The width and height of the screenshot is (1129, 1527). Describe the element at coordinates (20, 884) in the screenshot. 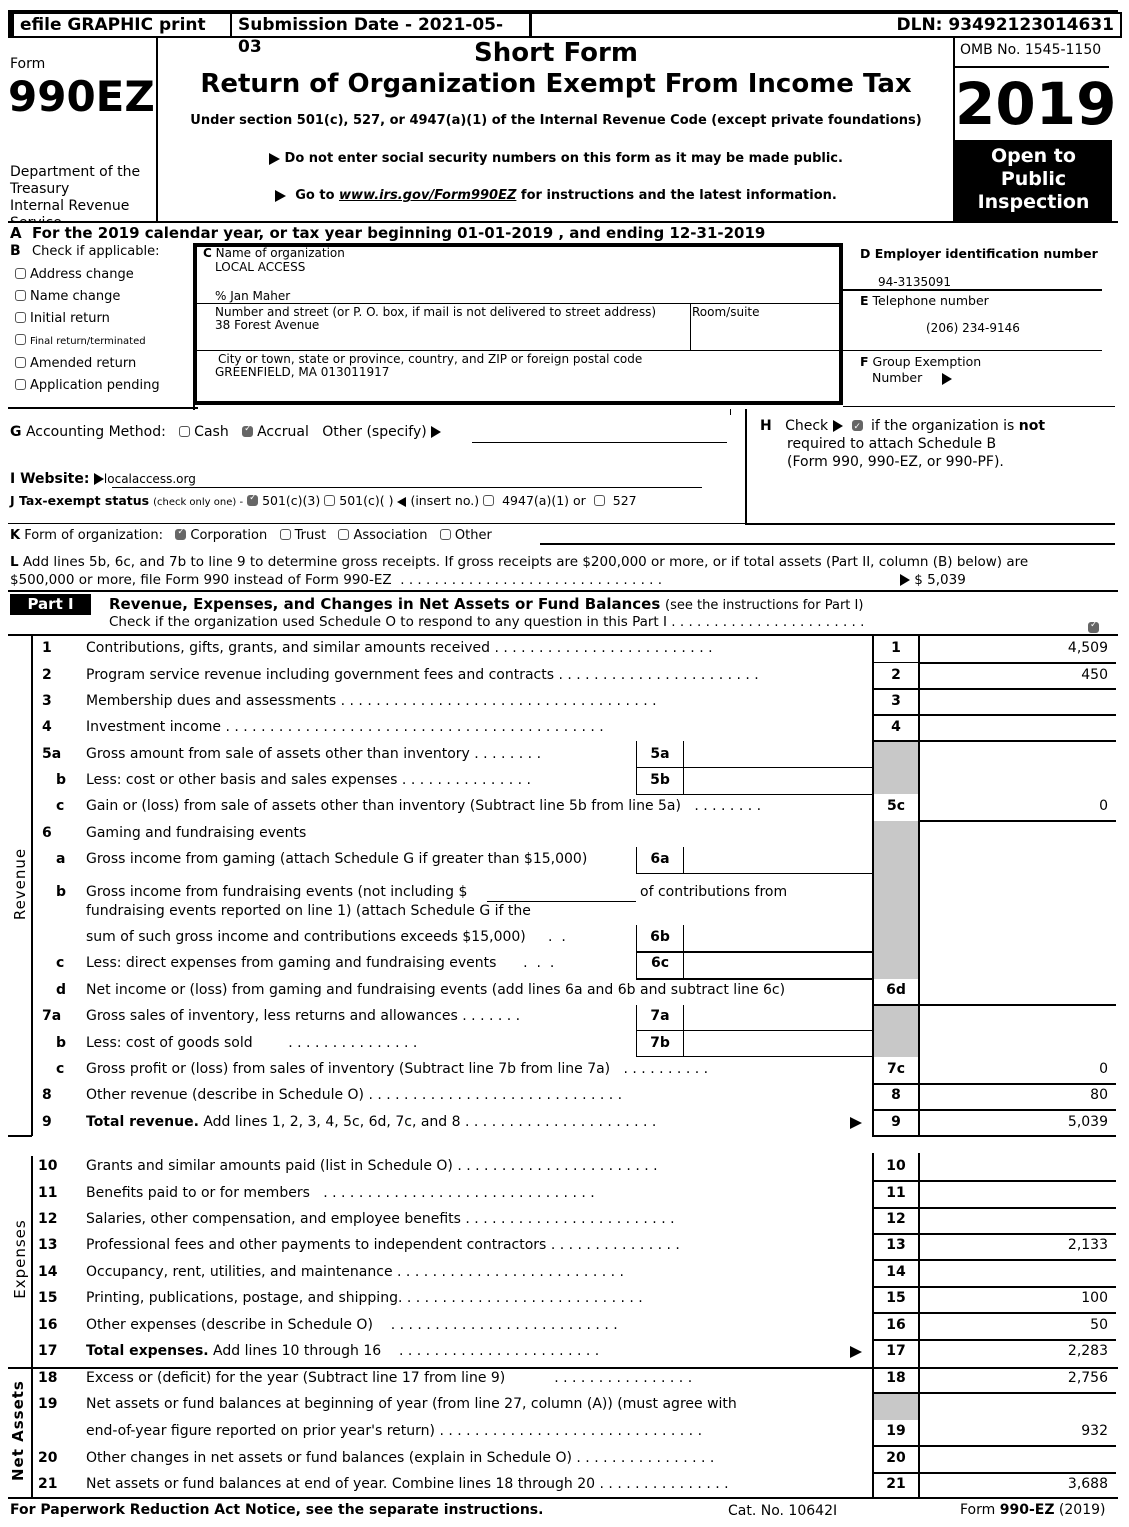

I see `revenue-side-label: Revenue` at that location.